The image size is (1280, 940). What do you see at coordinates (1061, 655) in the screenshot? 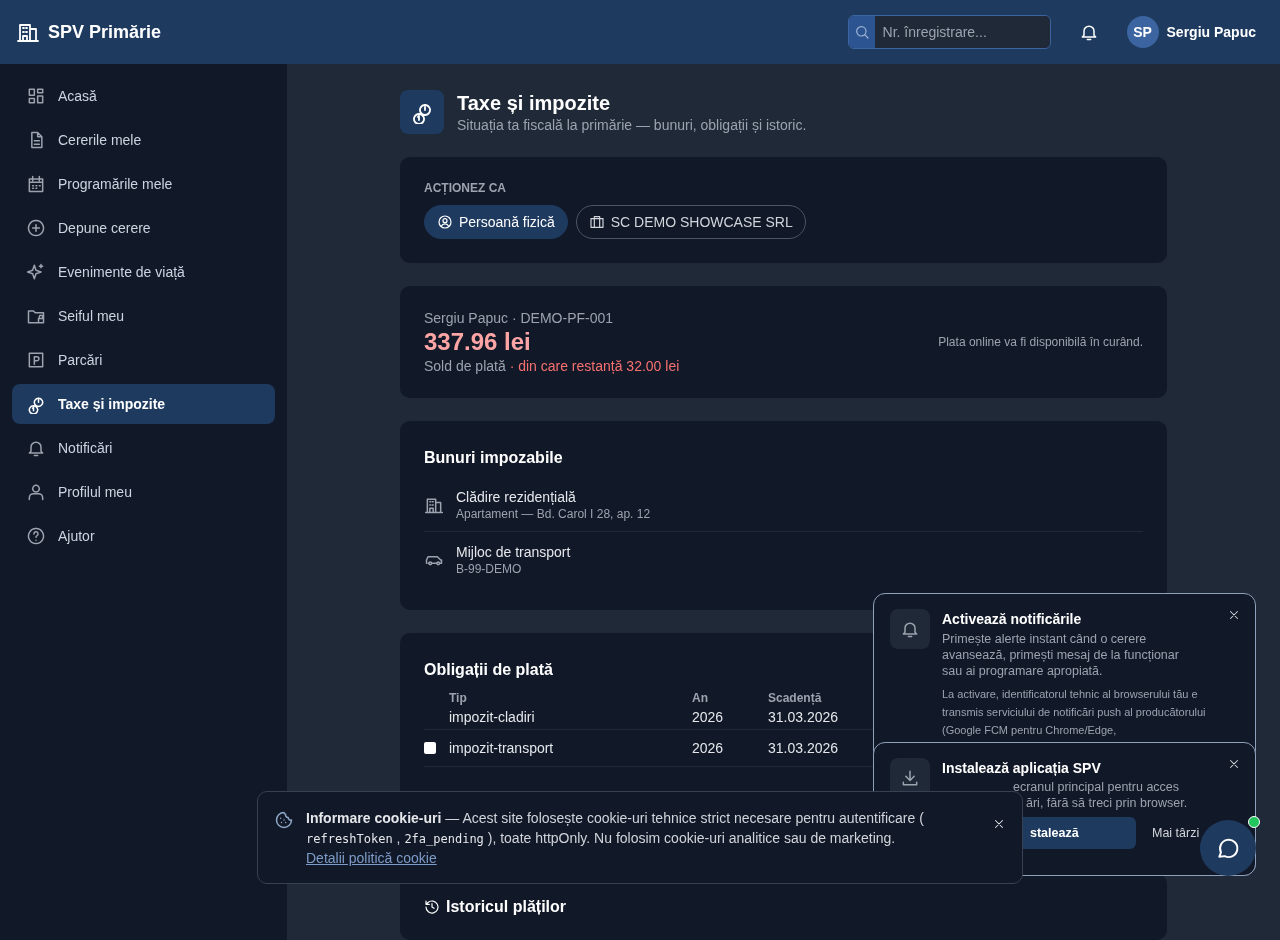
I see `prompt-text: Primește alerte instant când o cerere avansează, primești mesaj de la funcționar sau ai programare apropiată.` at bounding box center [1061, 655].